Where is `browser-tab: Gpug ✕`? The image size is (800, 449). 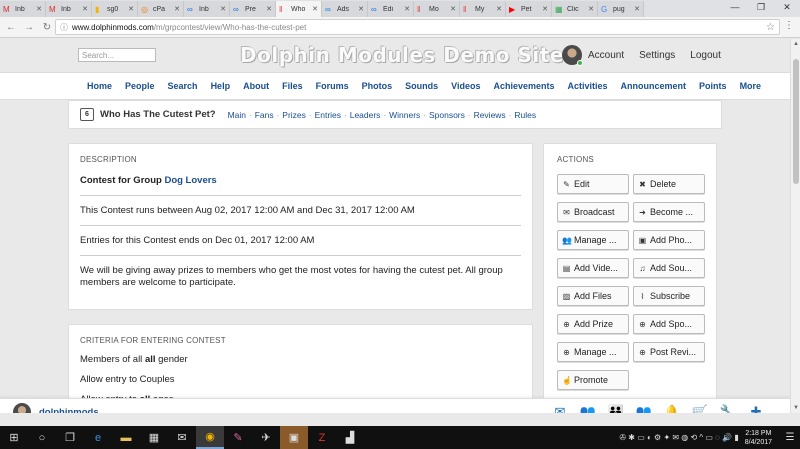
browser-tab: Gpug ✕ is located at coordinates (621, 9).